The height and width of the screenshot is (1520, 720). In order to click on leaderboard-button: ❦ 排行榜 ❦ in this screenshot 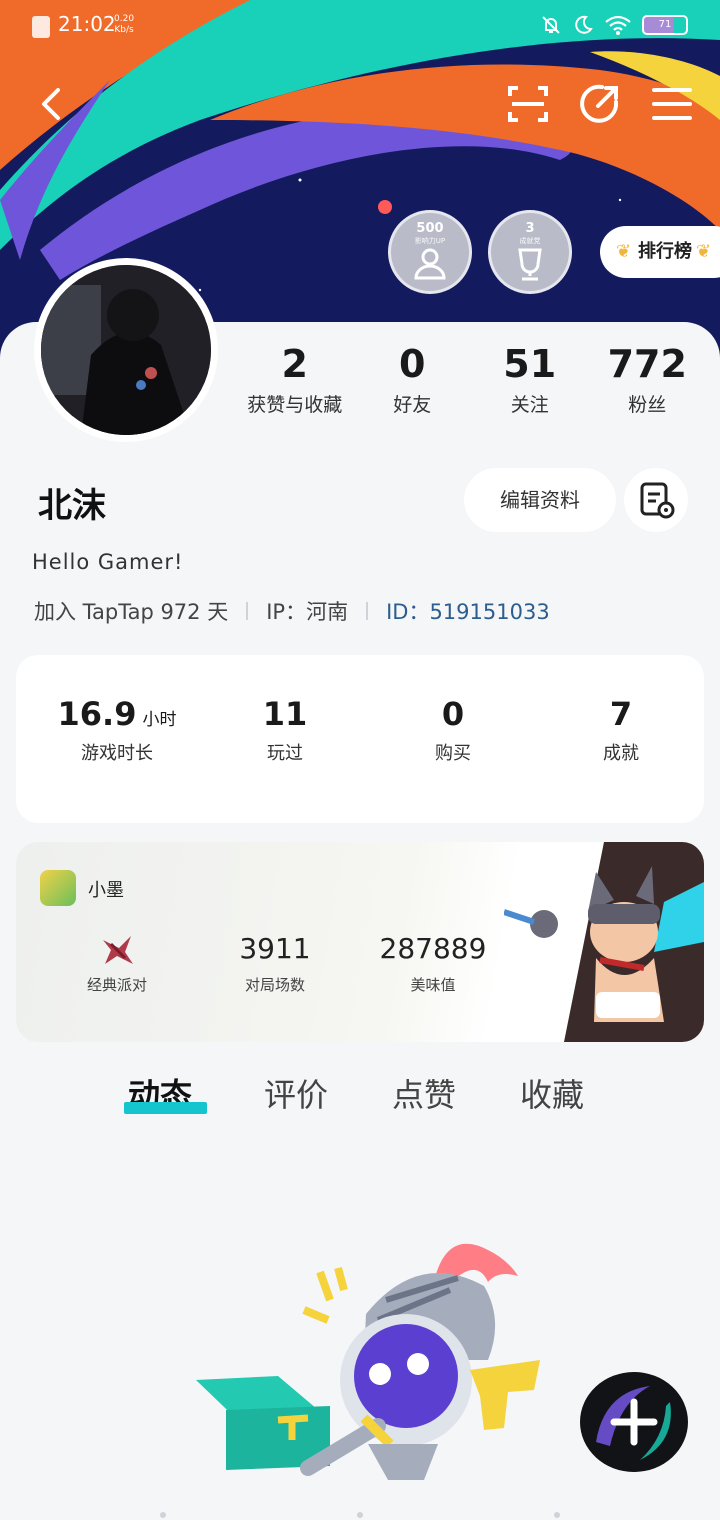, I will do `click(660, 252)`.